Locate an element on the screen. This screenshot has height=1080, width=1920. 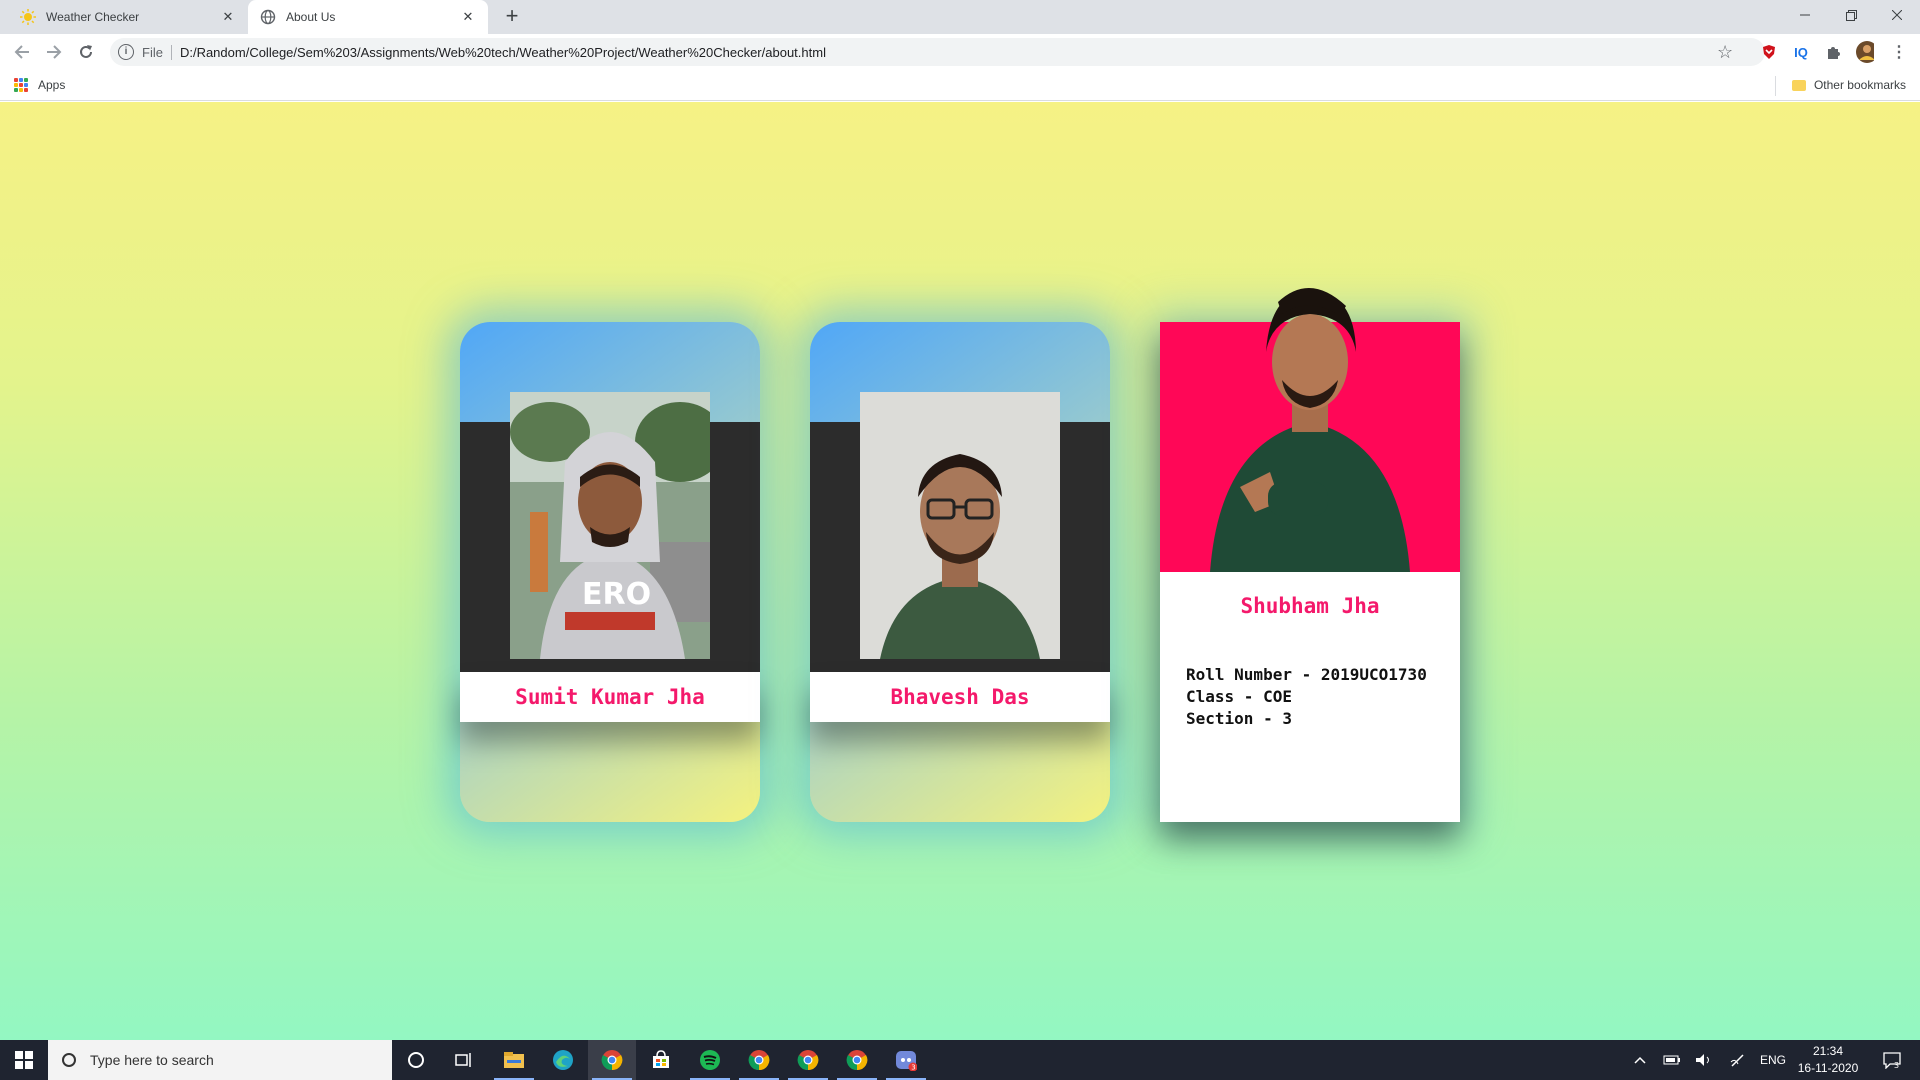
windows-start-icon is located at coordinates (24, 1060).